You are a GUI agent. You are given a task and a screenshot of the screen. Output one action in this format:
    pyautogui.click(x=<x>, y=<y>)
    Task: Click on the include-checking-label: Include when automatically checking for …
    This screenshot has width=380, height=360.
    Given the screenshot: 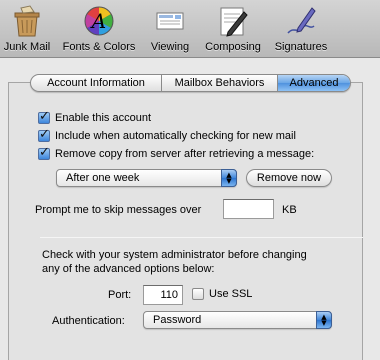 What is the action you would take?
    pyautogui.click(x=175, y=136)
    